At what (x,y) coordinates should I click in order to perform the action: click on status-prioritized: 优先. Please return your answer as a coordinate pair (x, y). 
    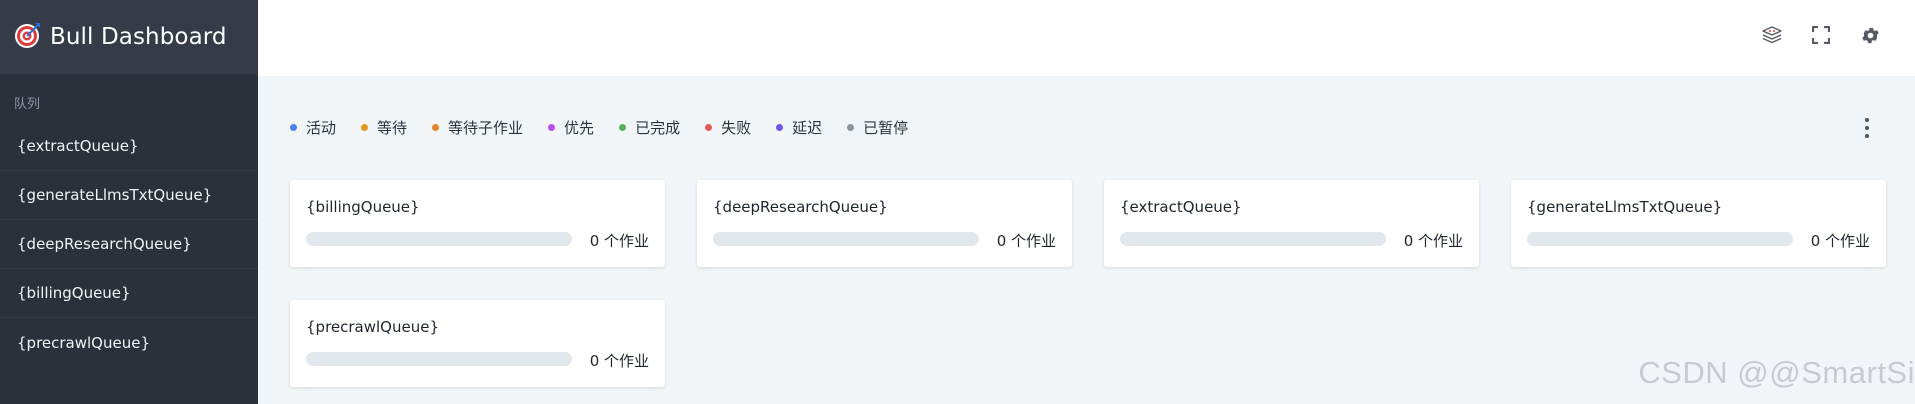
    Looking at the image, I should click on (571, 127).